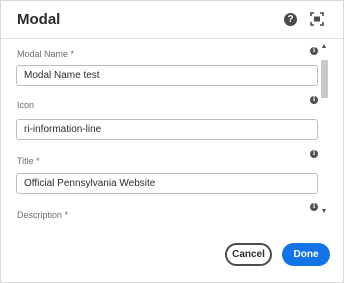  What do you see at coordinates (324, 79) in the screenshot?
I see `scroll-thumb` at bounding box center [324, 79].